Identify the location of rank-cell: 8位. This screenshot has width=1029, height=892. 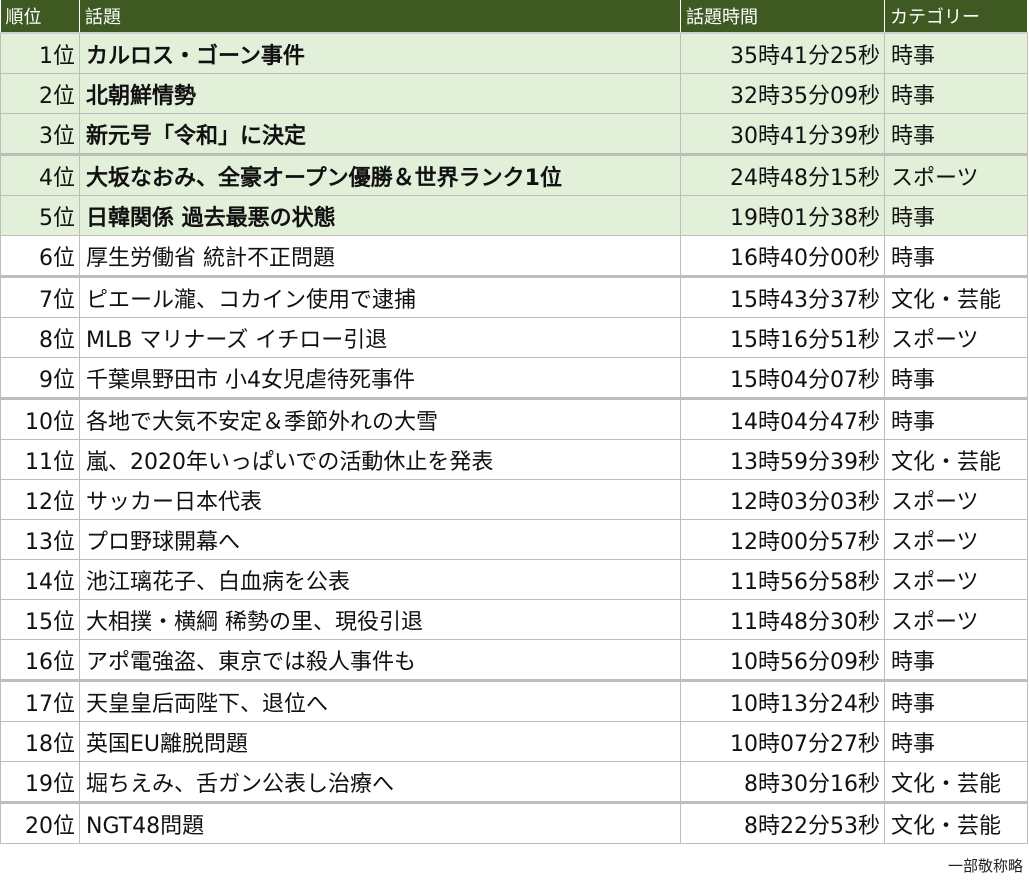
(40, 337).